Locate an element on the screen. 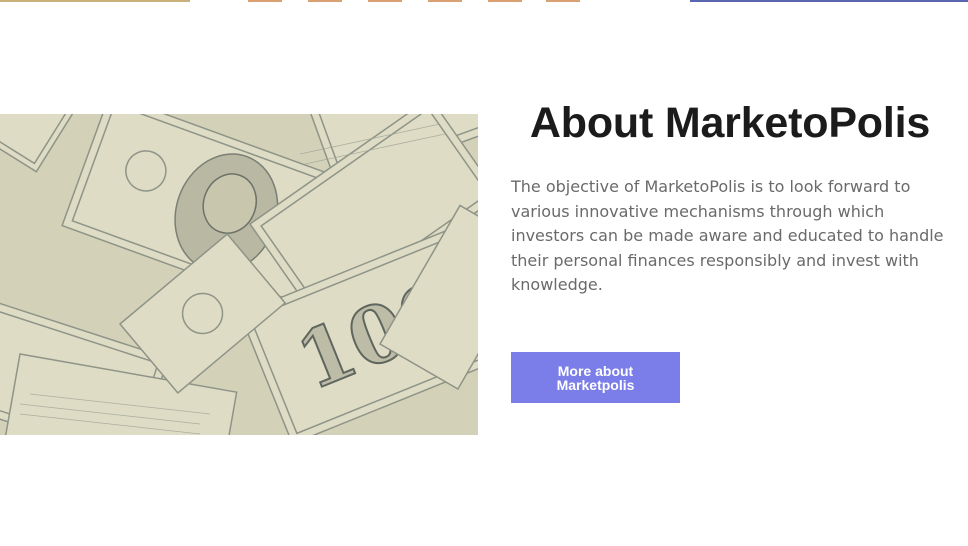 The width and height of the screenshot is (968, 546). more-about-button: More about Marketpolis is located at coordinates (595, 377).